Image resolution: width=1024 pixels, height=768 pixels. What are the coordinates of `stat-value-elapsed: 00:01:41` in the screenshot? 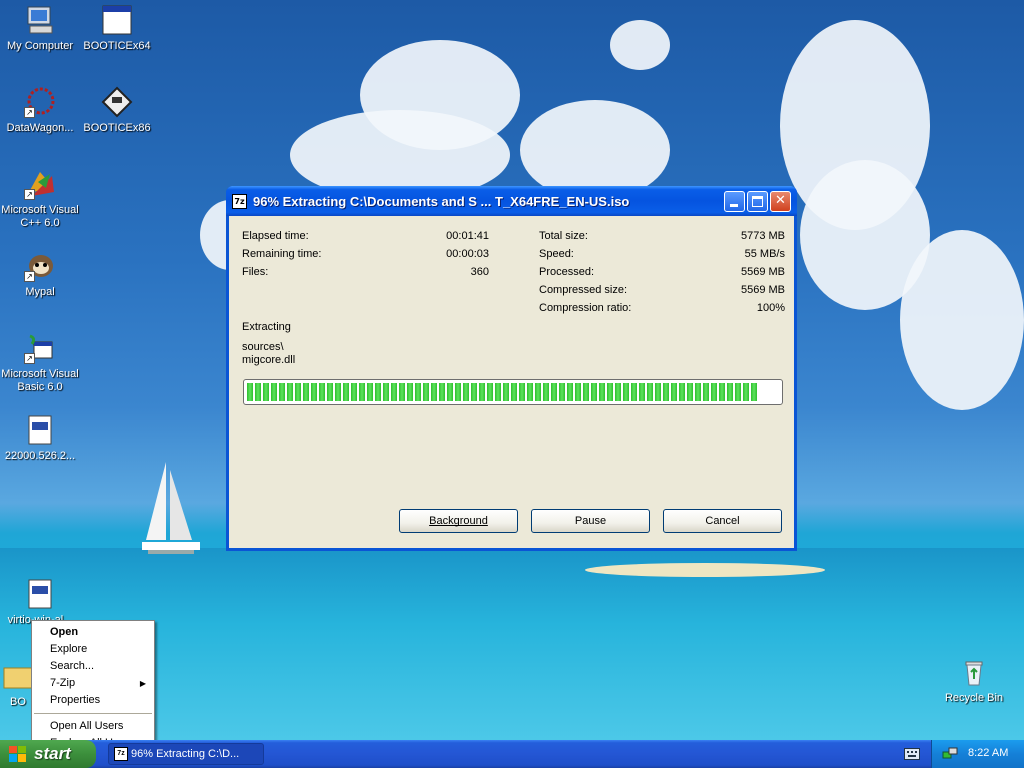 It's located at (467, 236).